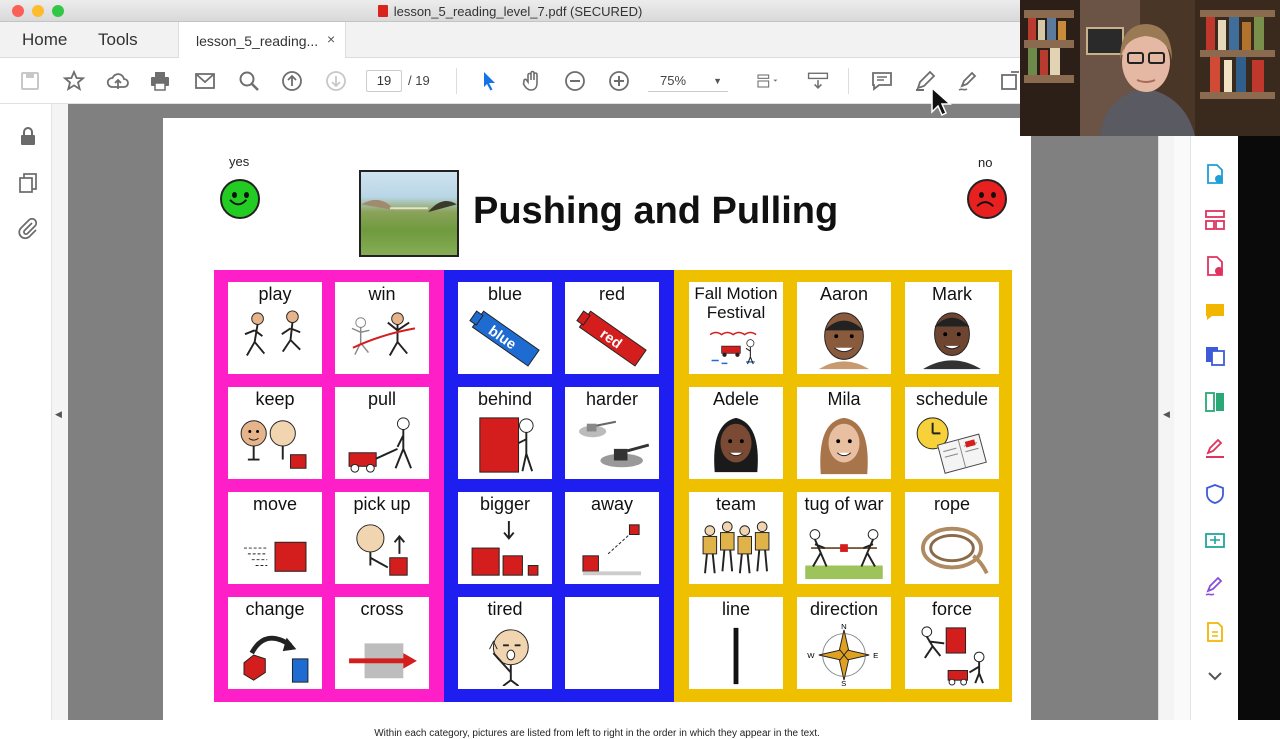  I want to click on page-number-input: 19, so click(384, 81).